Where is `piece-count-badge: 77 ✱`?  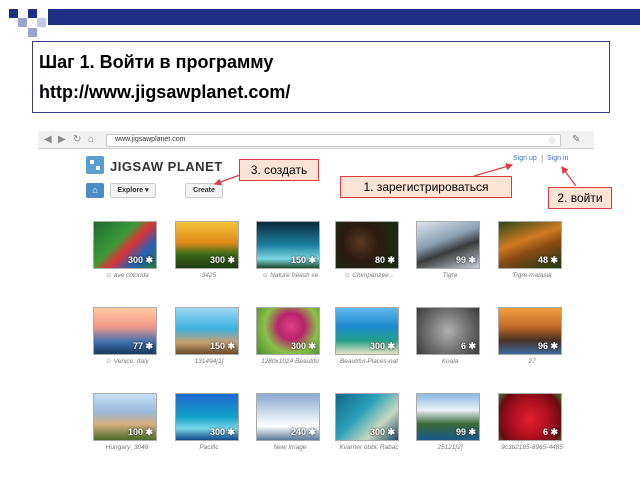 piece-count-badge: 77 ✱ is located at coordinates (142, 346).